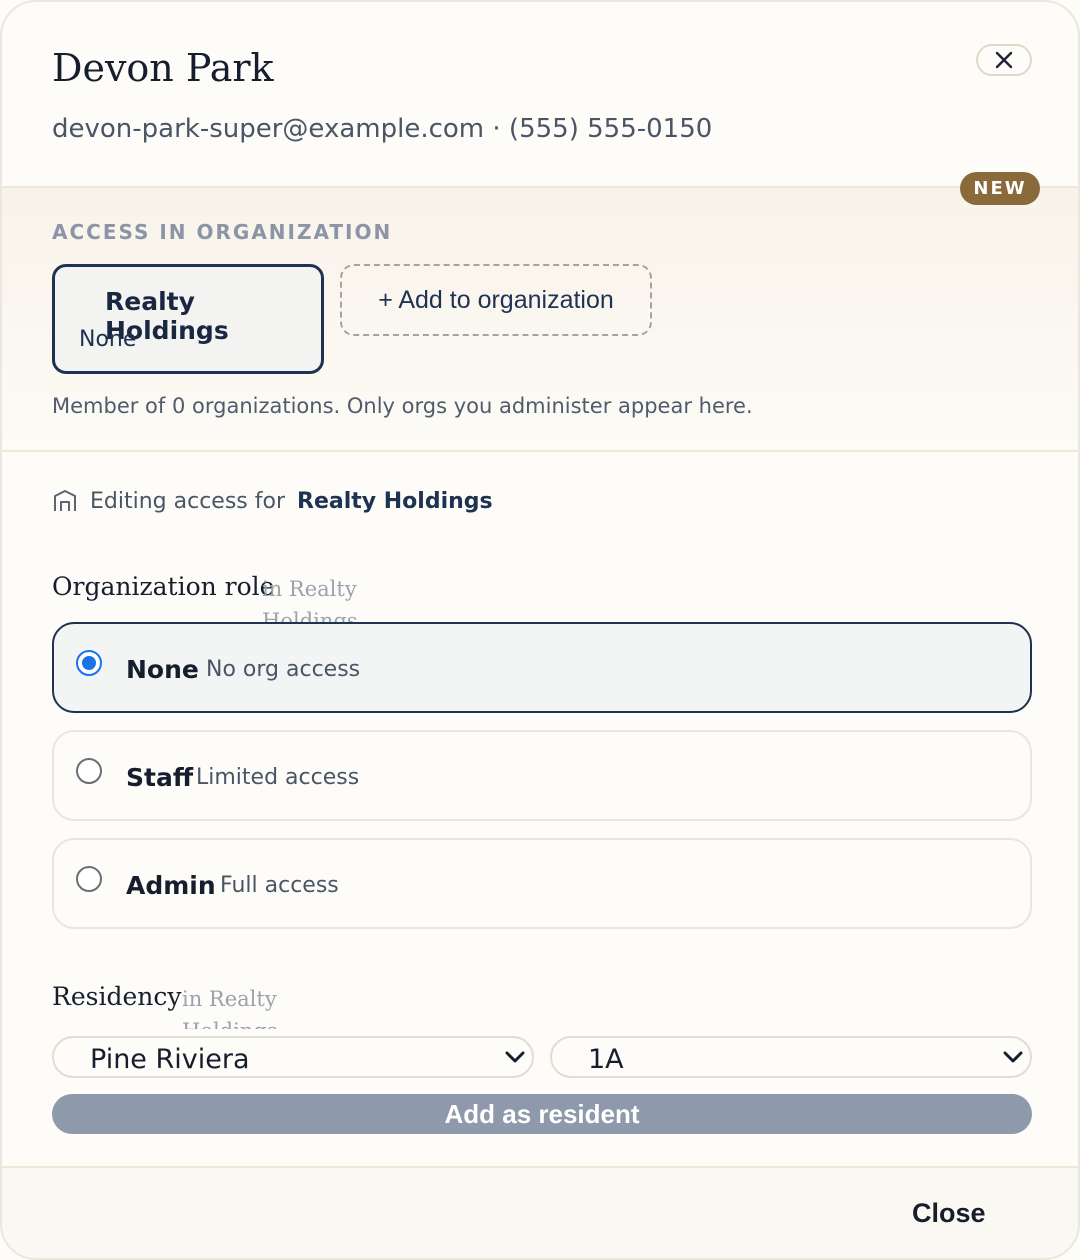  What do you see at coordinates (162, 669) in the screenshot?
I see `role-name: None` at bounding box center [162, 669].